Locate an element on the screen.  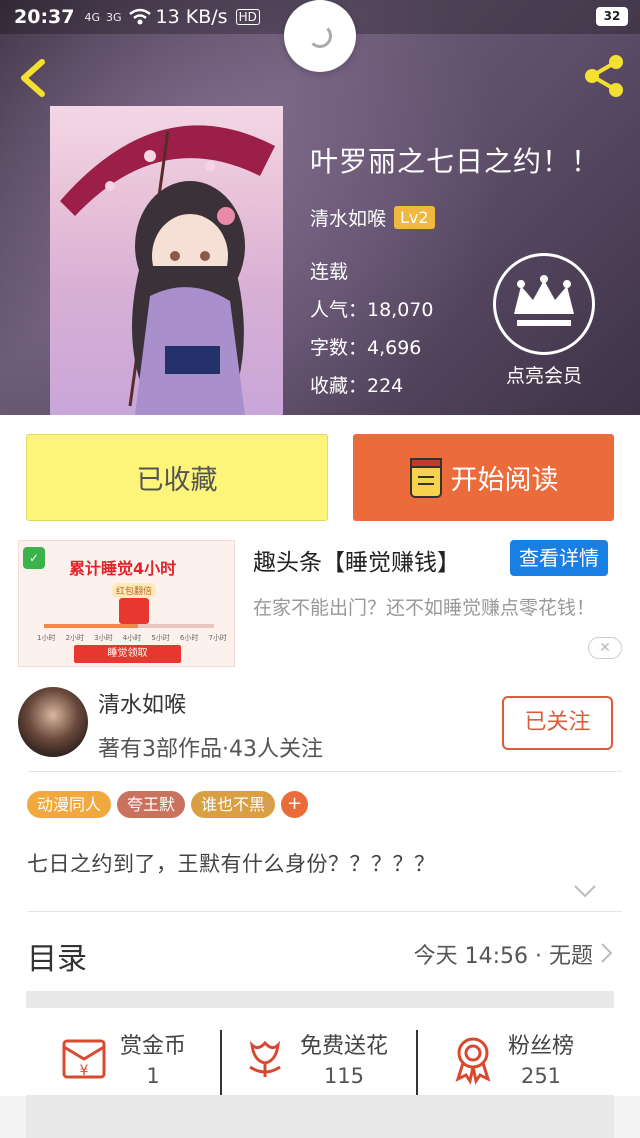
ad-progress-ticks: 1小时 2小时 3小时 4小时 5小时 6小时 7小时 is located at coordinates (132, 638).